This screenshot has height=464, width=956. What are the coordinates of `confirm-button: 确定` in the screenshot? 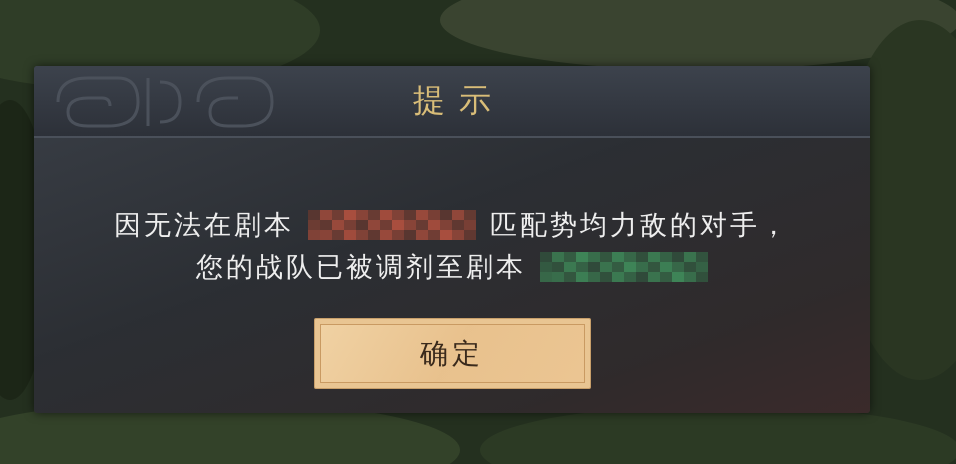 It's located at (452, 353).